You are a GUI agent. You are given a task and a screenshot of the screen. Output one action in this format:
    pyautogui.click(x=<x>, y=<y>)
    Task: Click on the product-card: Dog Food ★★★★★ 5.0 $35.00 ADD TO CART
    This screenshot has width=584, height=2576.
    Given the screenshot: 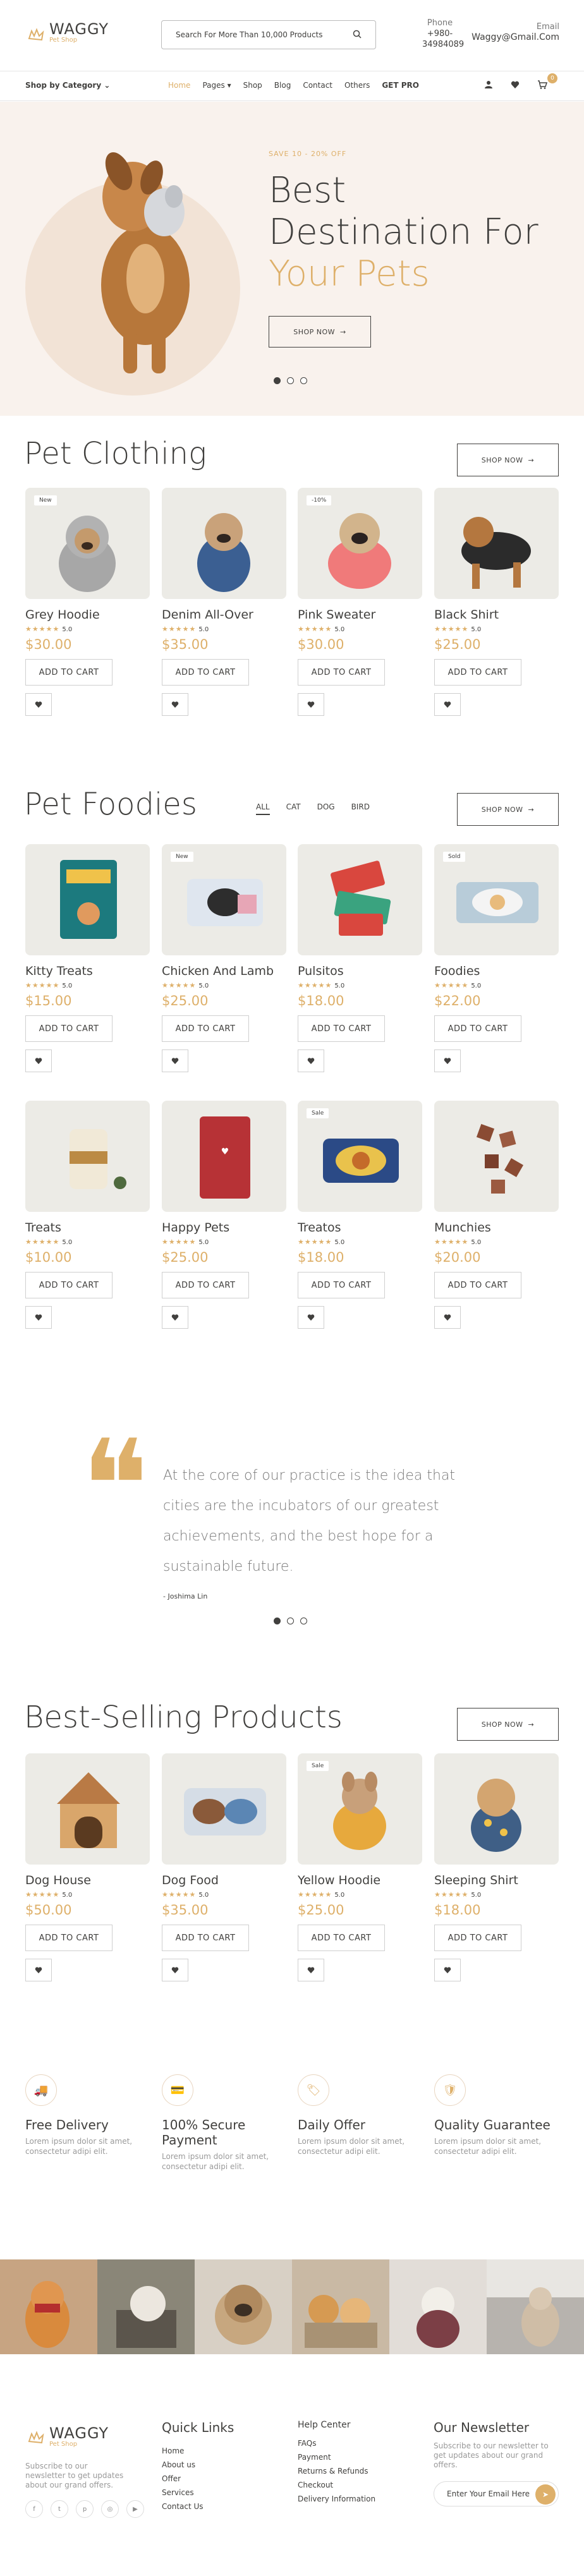 What is the action you would take?
    pyautogui.click(x=224, y=1867)
    